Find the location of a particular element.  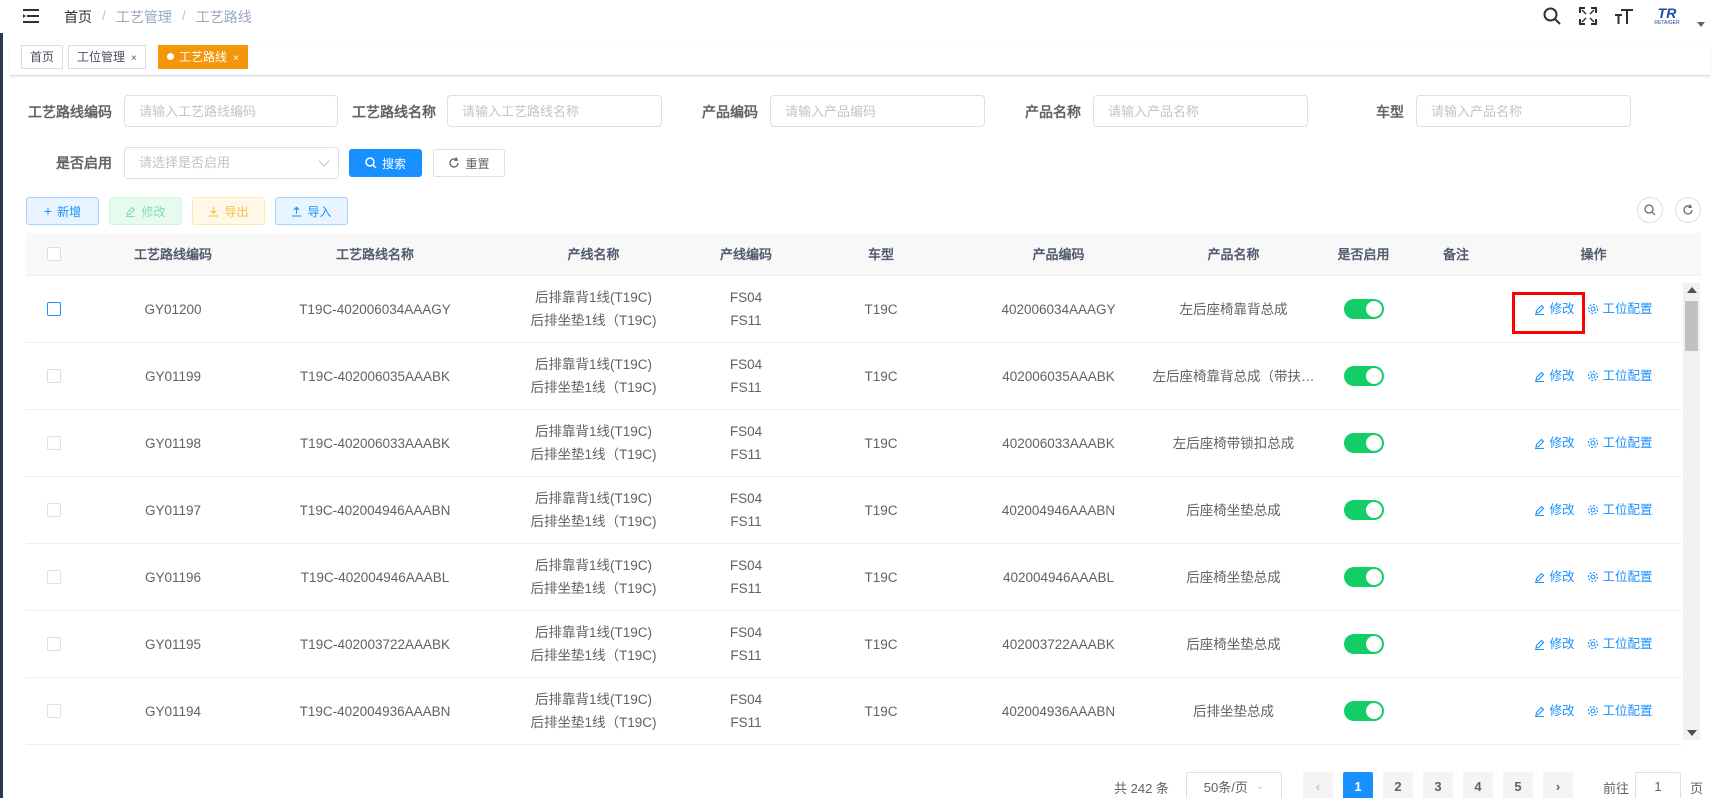

page-1-button: 1 is located at coordinates (1358, 785).